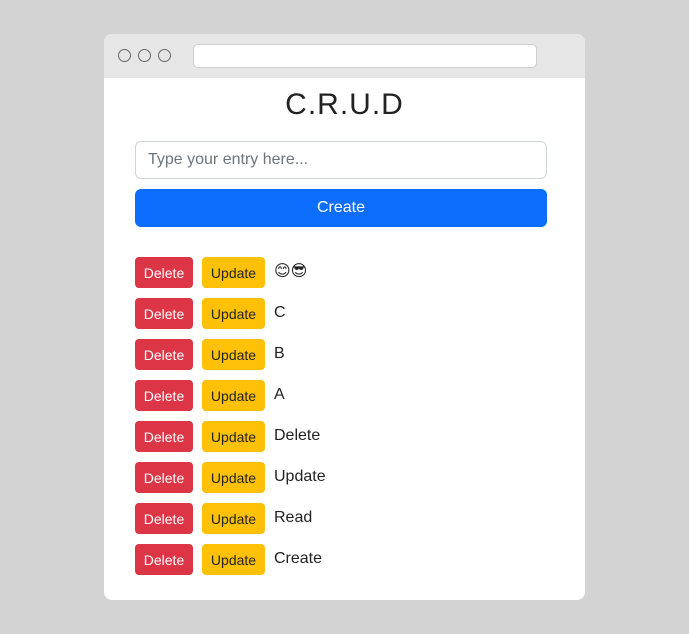  I want to click on page-title: C.R.U.D, so click(344, 104).